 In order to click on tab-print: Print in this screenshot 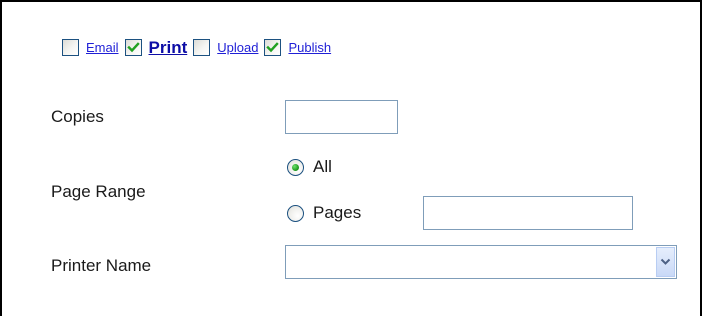, I will do `click(156, 47)`.